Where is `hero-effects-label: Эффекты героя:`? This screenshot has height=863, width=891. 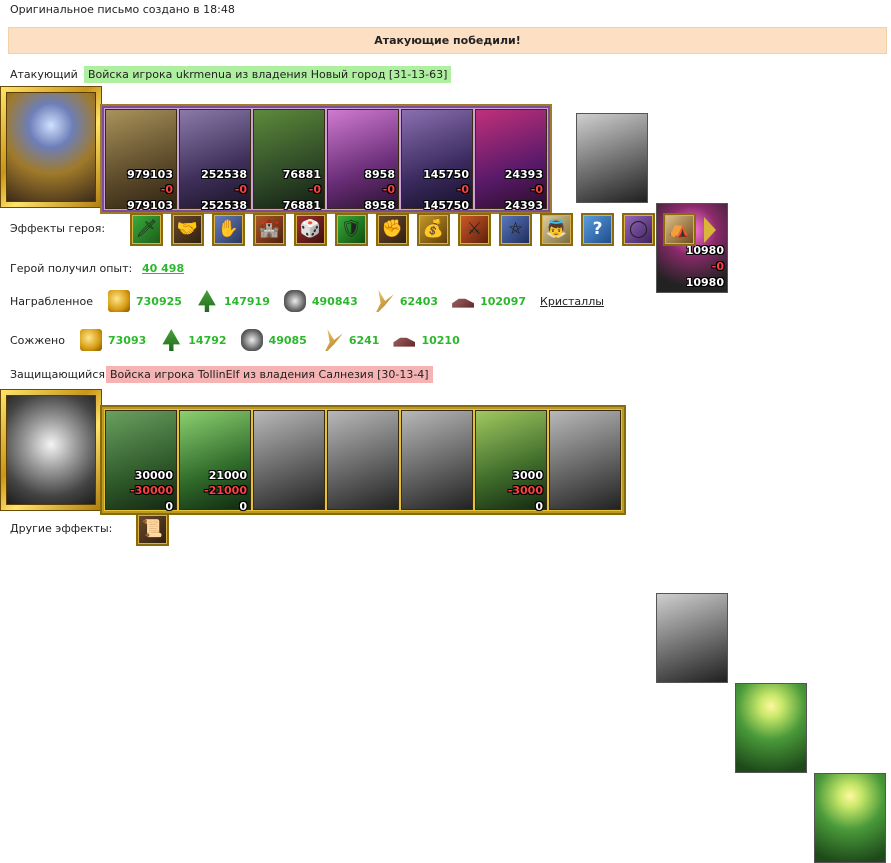
hero-effects-label: Эффекты героя: is located at coordinates (58, 228).